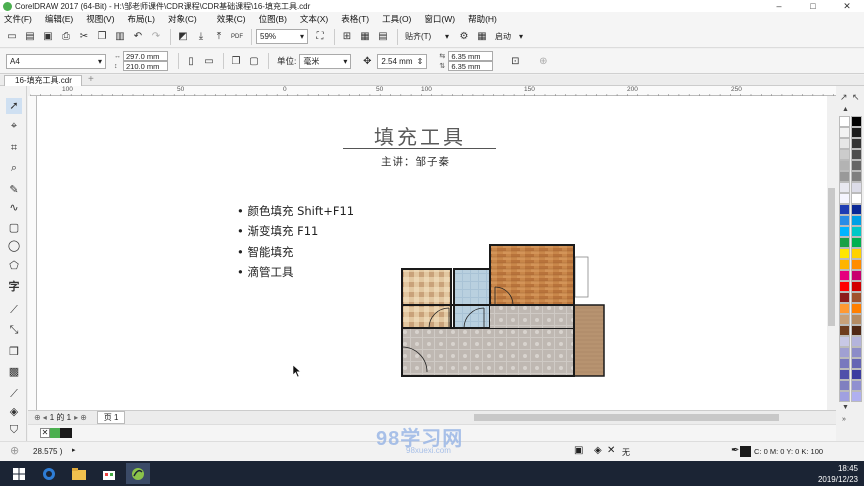 This screenshot has width=864, height=486. I want to click on edge-browser-icon, so click(48, 473).